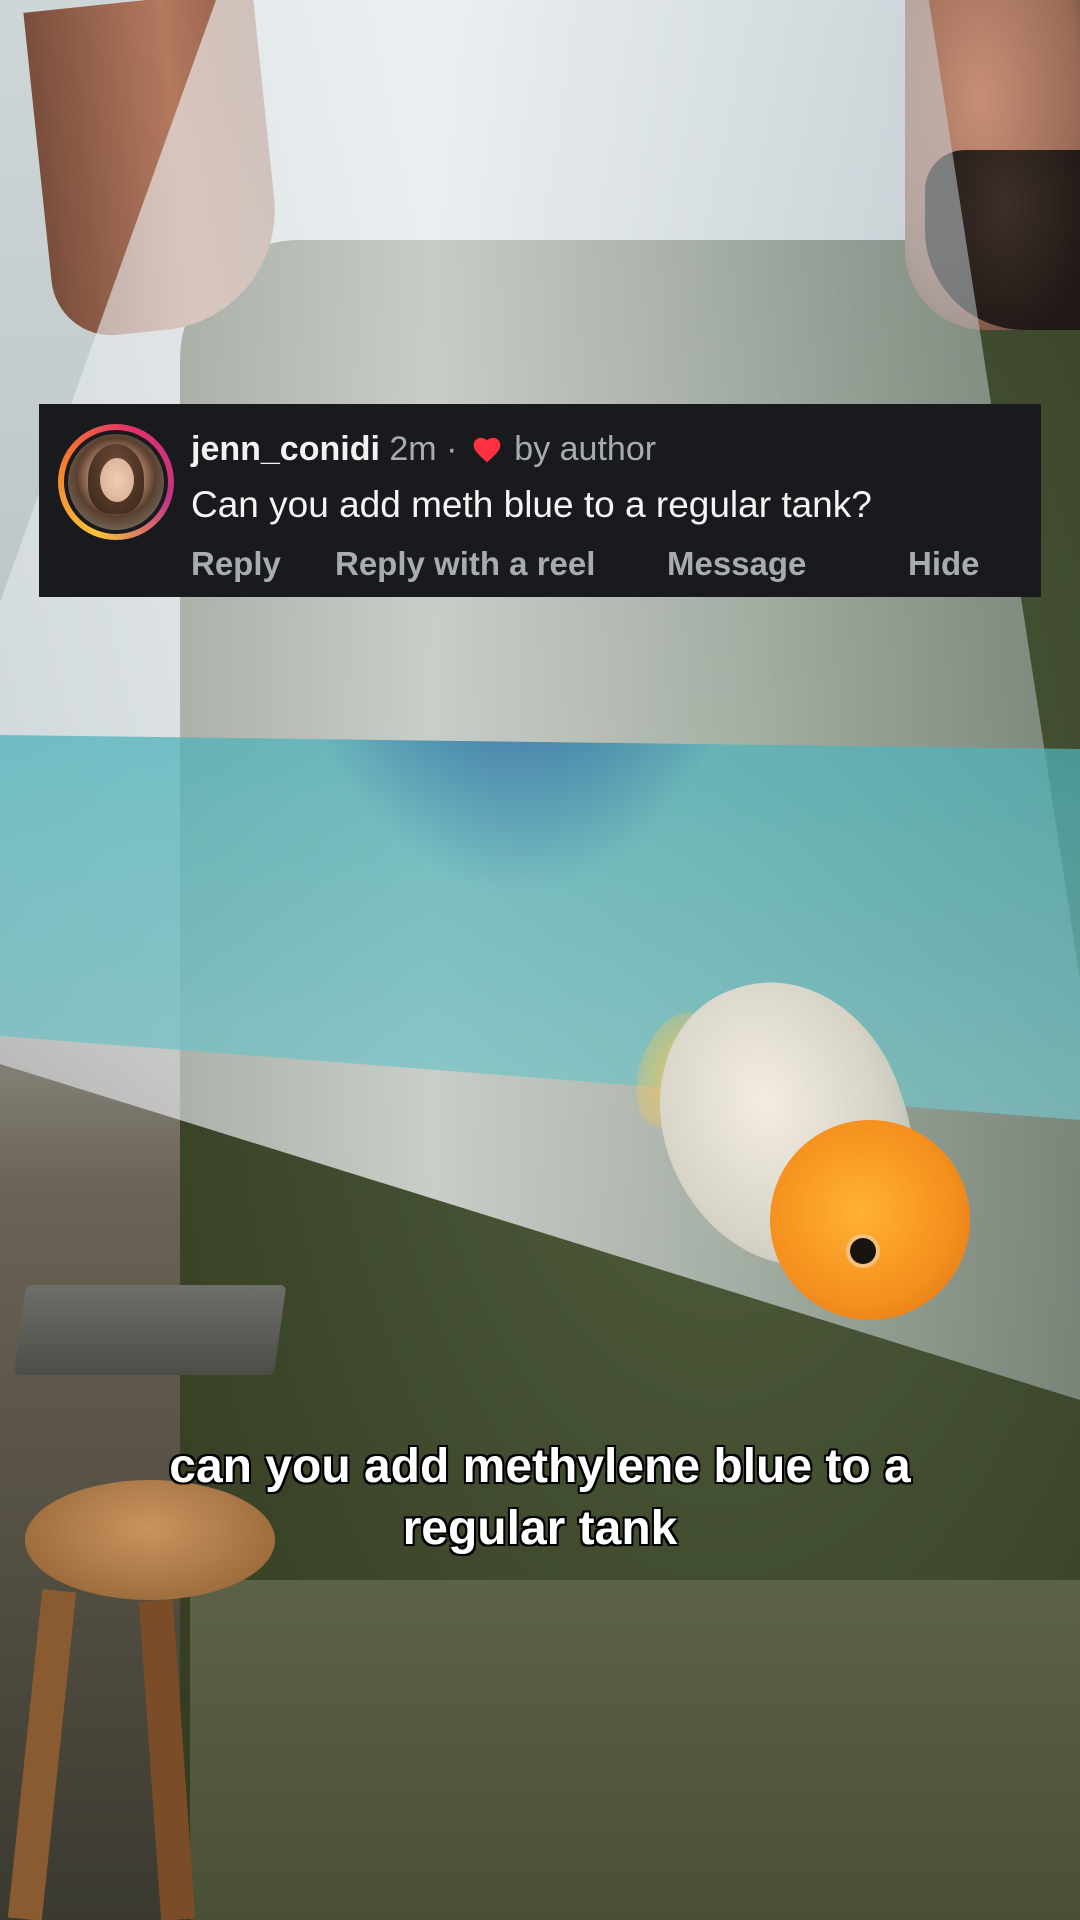 The image size is (1080, 1920). What do you see at coordinates (540, 1528) in the screenshot?
I see `caption-line-2: regular tank` at bounding box center [540, 1528].